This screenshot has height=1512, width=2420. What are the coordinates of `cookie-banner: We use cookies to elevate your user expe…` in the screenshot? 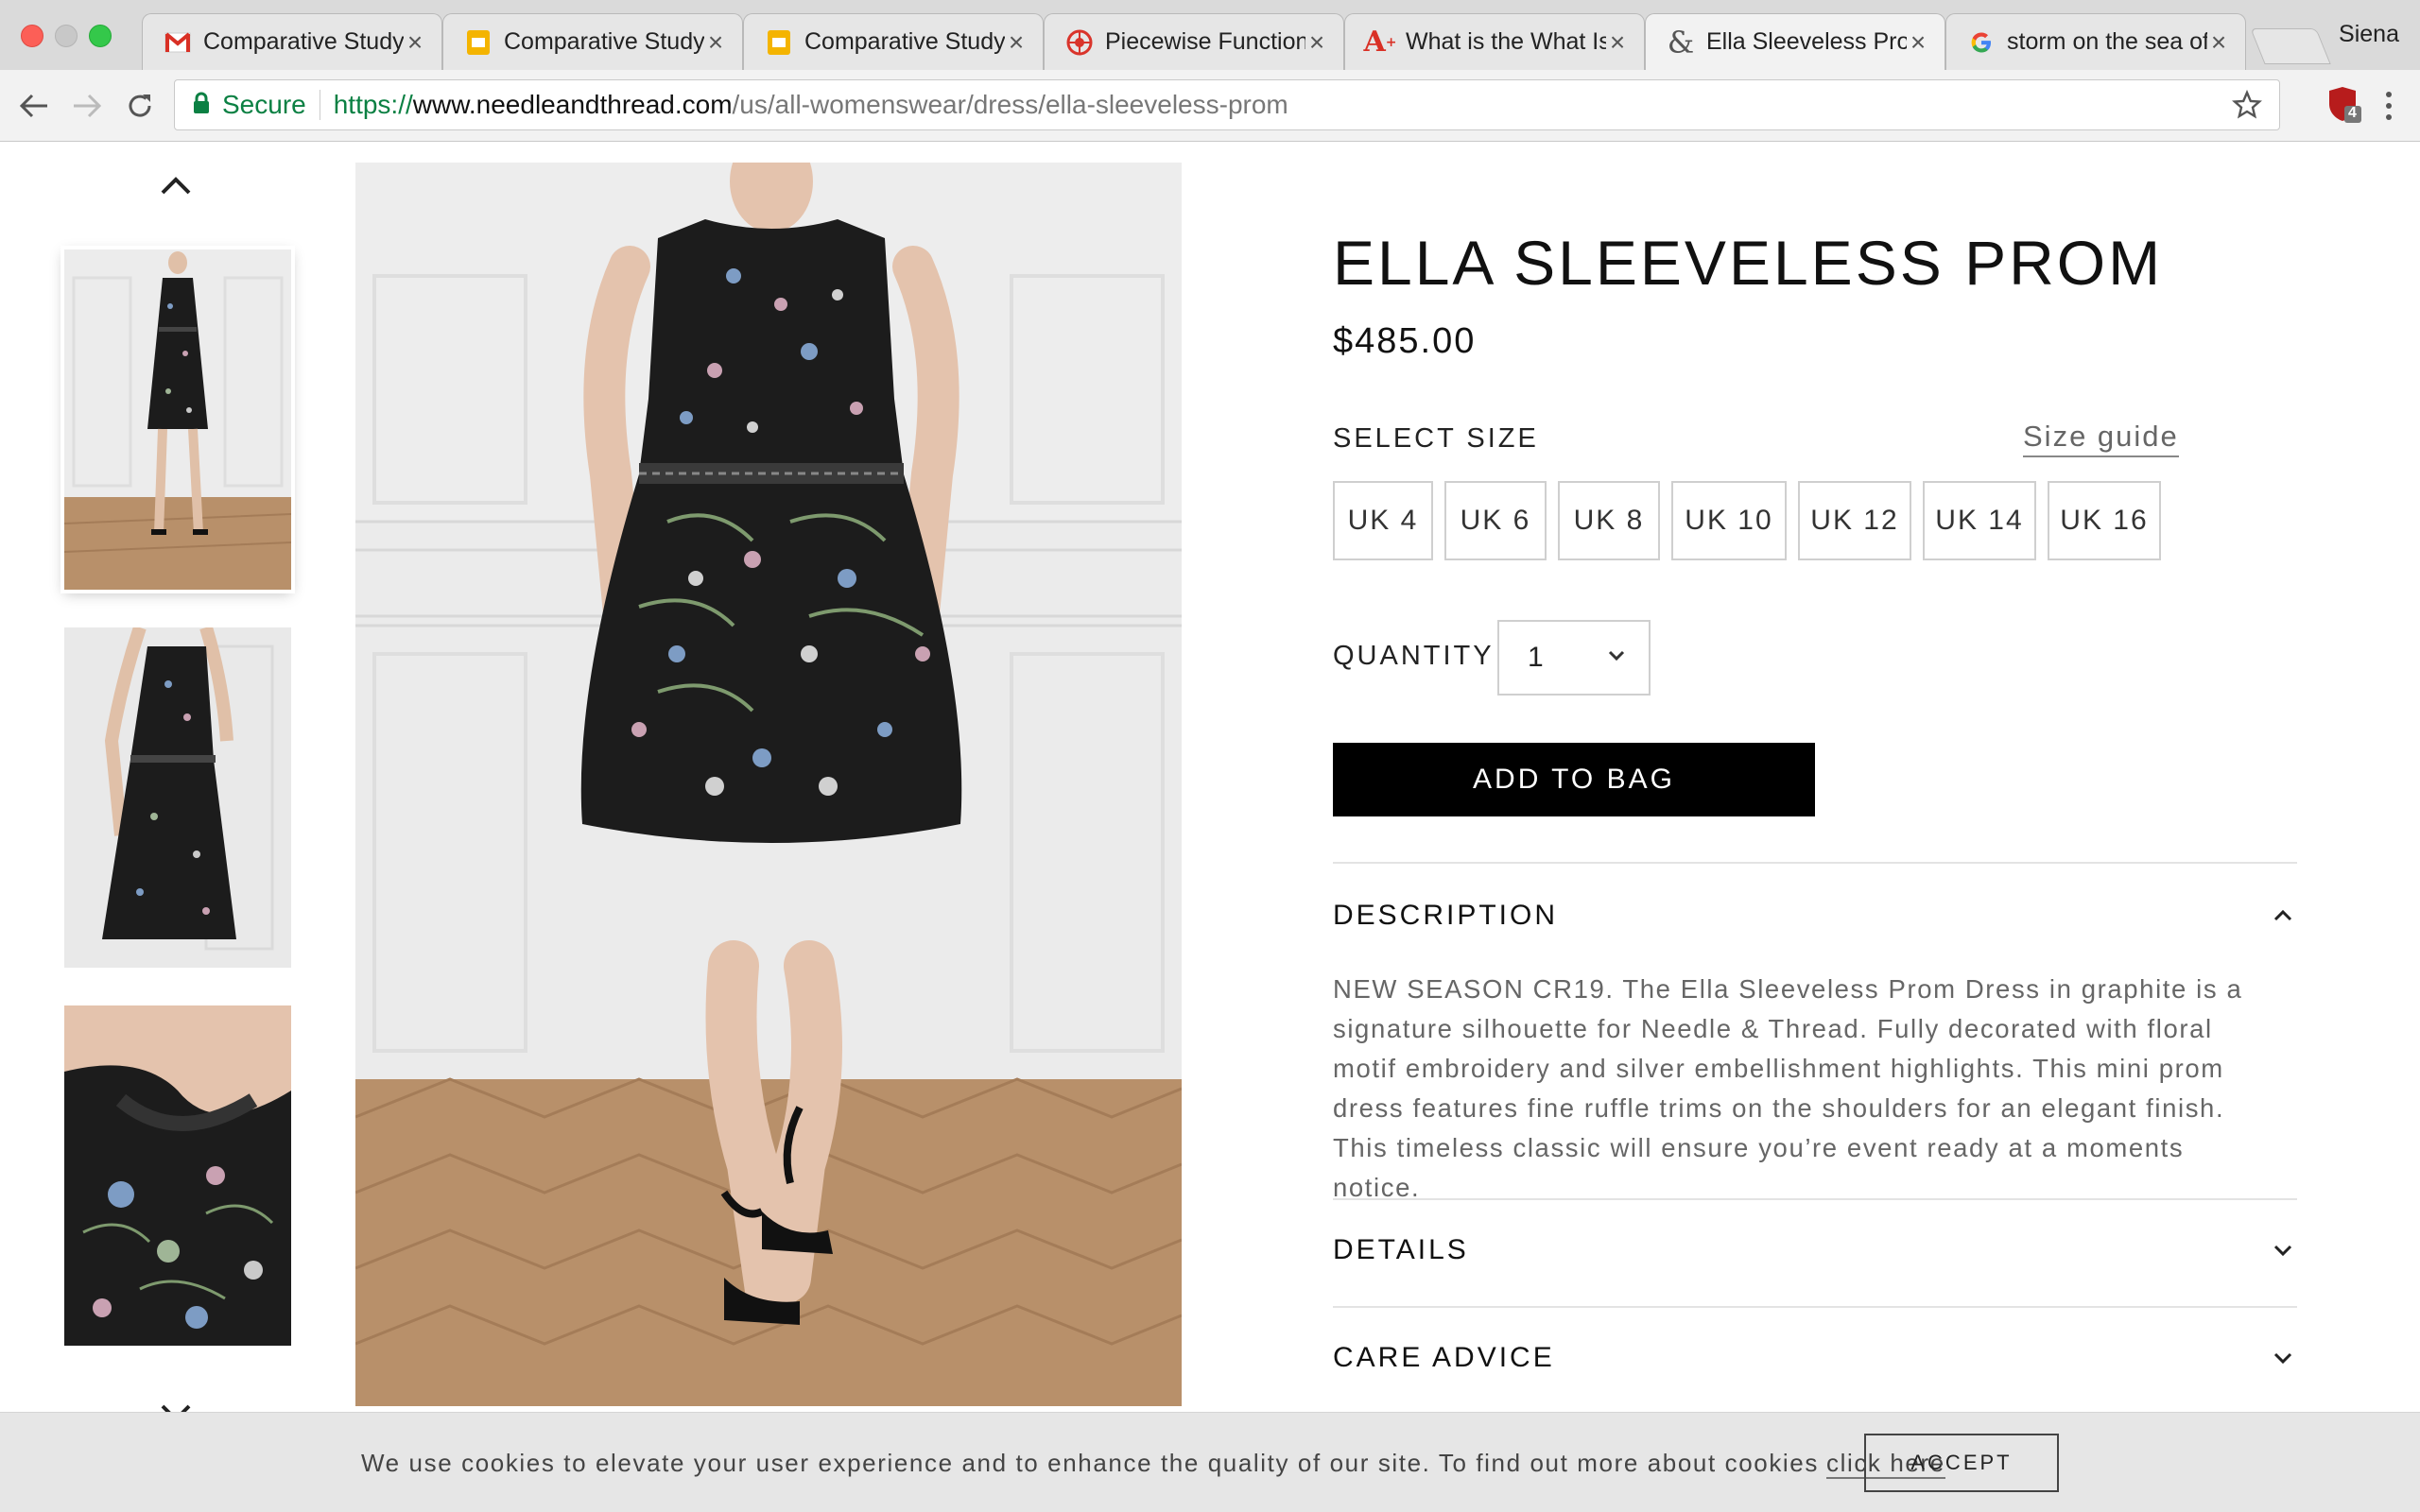 It's located at (1210, 1462).